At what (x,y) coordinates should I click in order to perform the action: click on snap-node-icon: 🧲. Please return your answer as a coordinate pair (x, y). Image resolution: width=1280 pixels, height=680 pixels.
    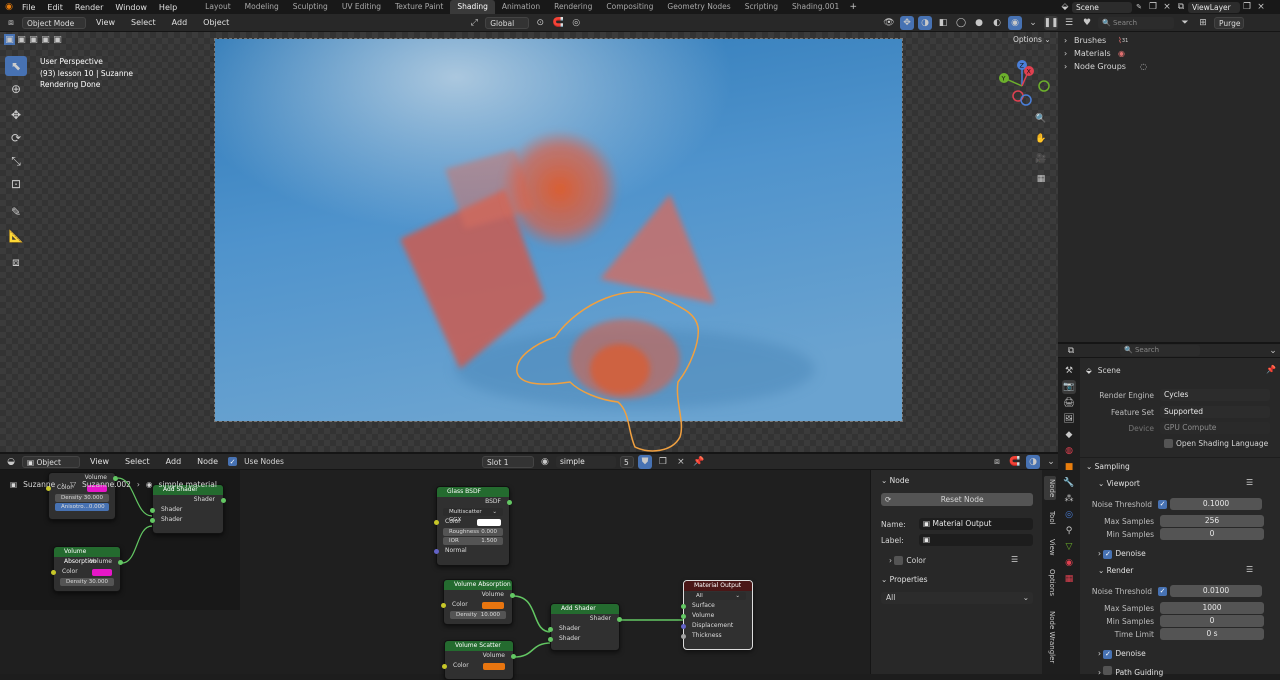
    Looking at the image, I should click on (1015, 462).